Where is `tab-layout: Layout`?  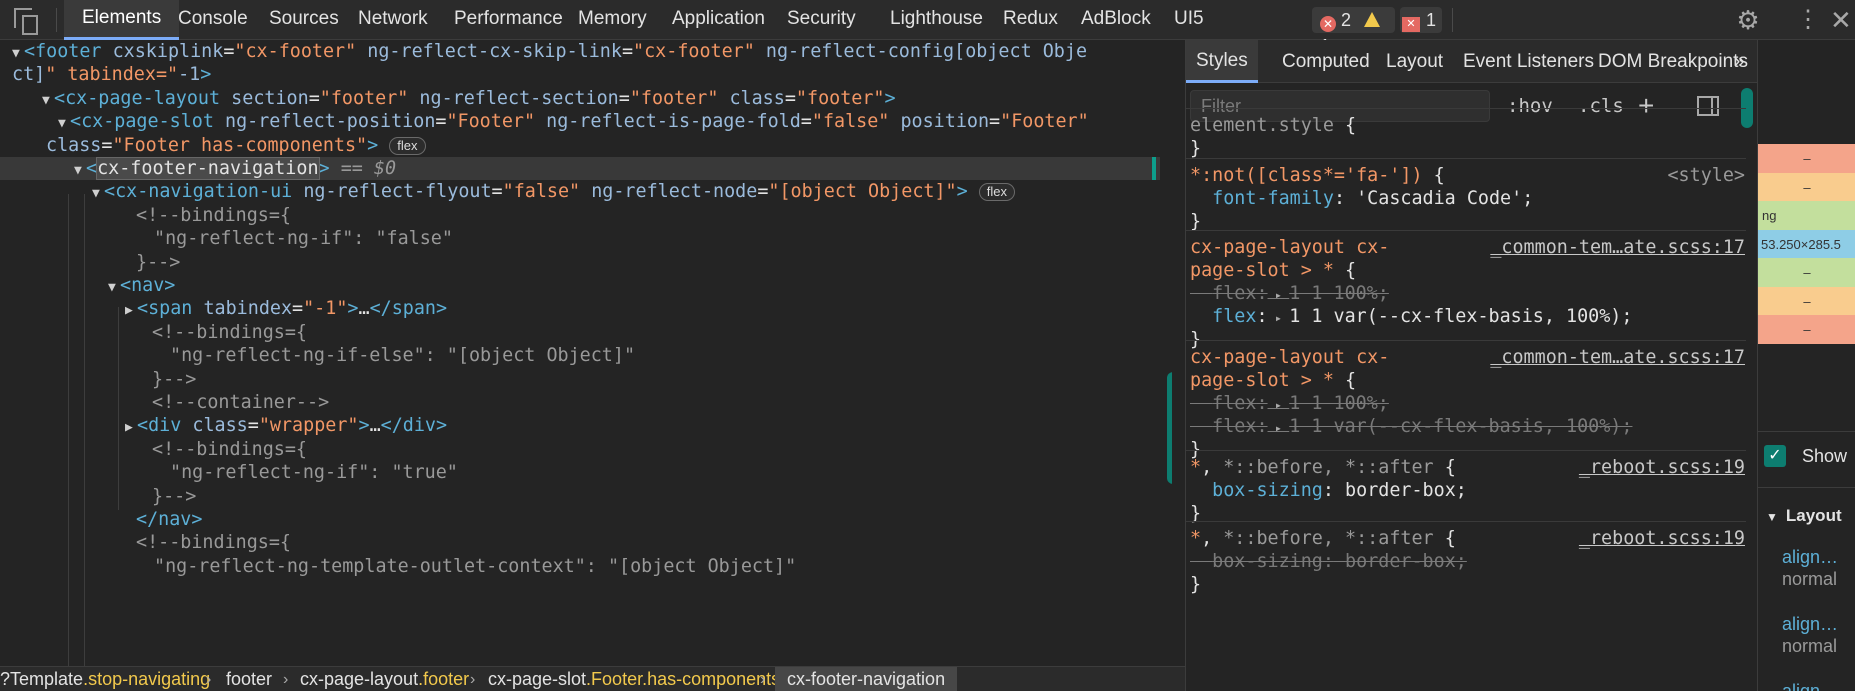 tab-layout: Layout is located at coordinates (1414, 61).